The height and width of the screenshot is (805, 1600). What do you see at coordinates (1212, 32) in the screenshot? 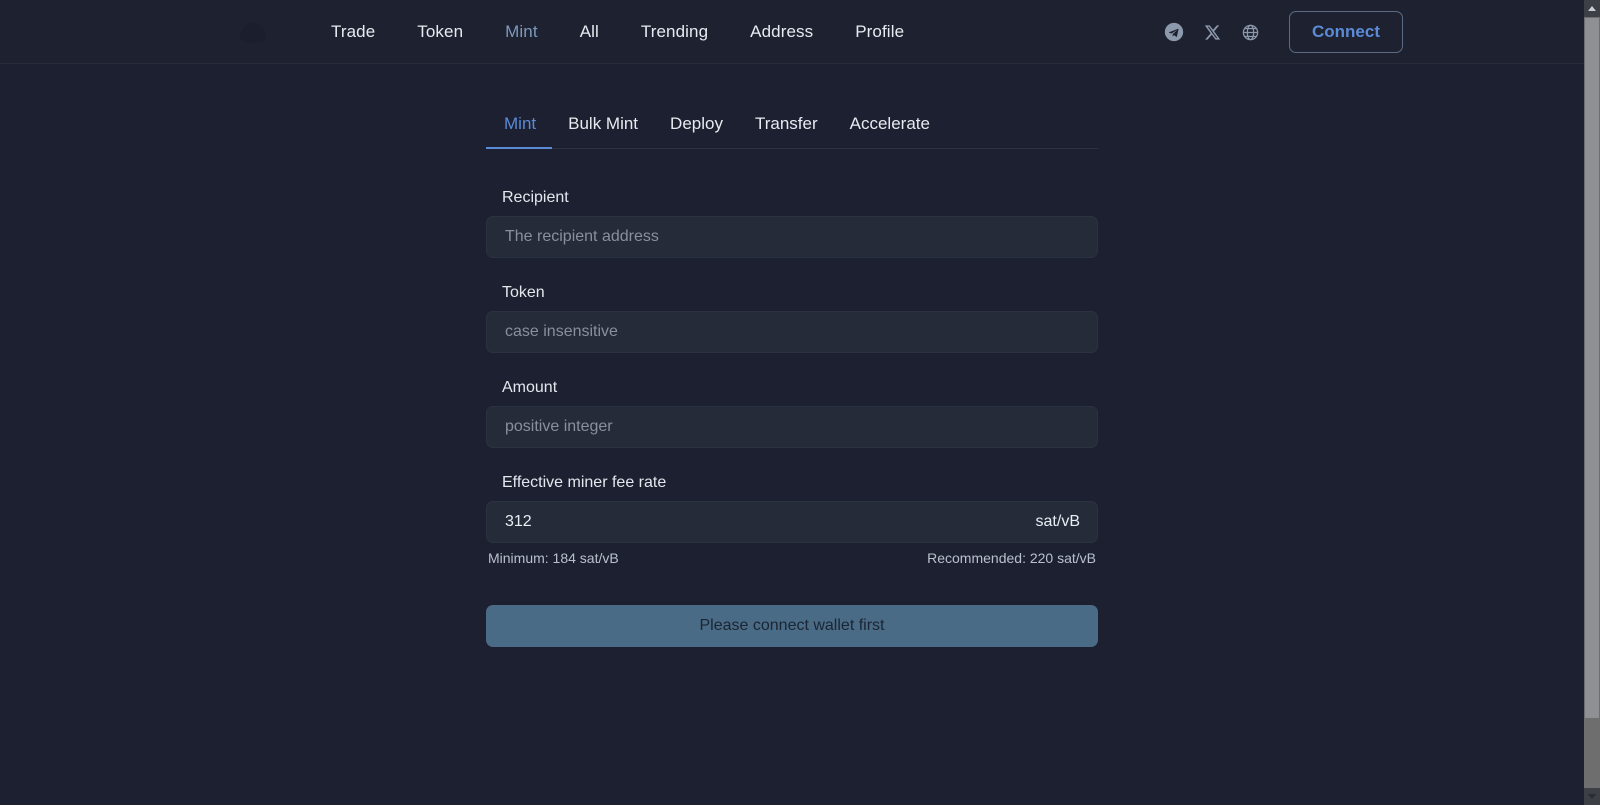
I see `x-twitter-icon` at bounding box center [1212, 32].